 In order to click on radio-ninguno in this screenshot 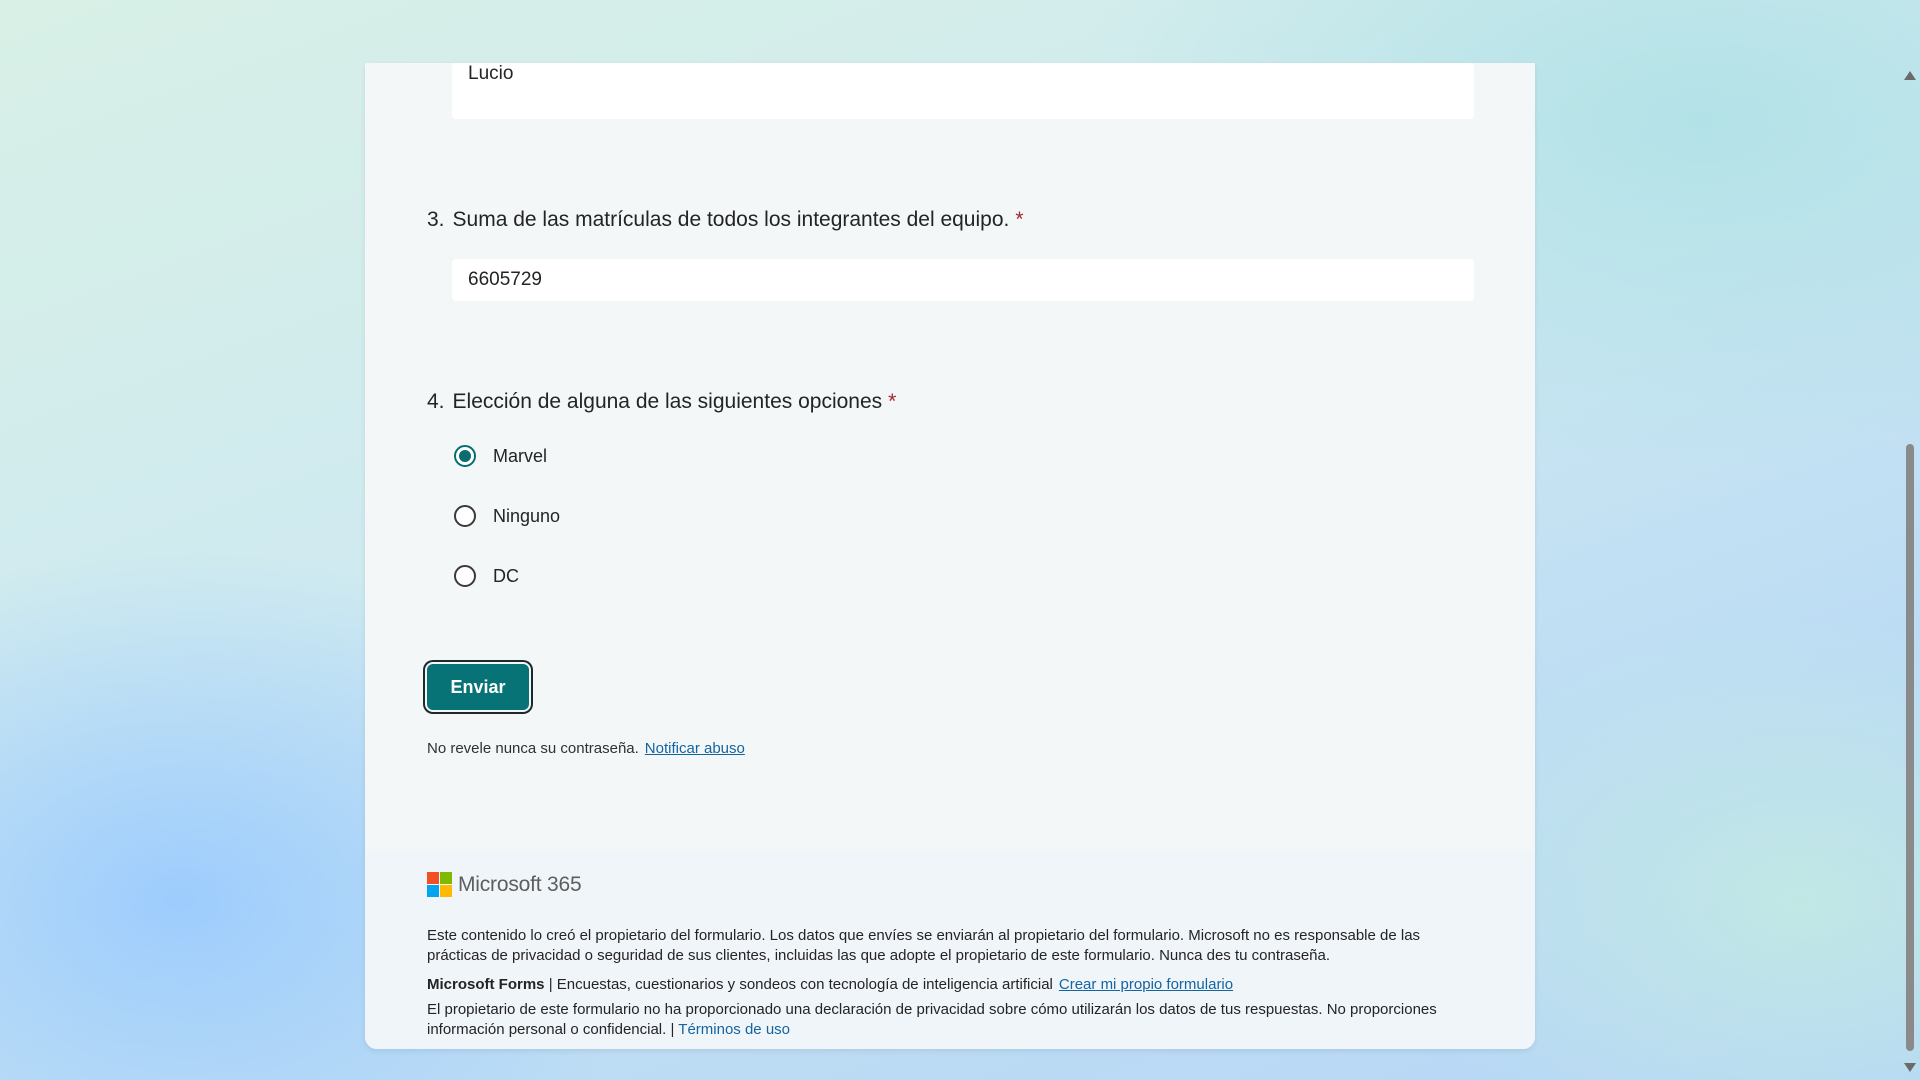, I will do `click(465, 516)`.